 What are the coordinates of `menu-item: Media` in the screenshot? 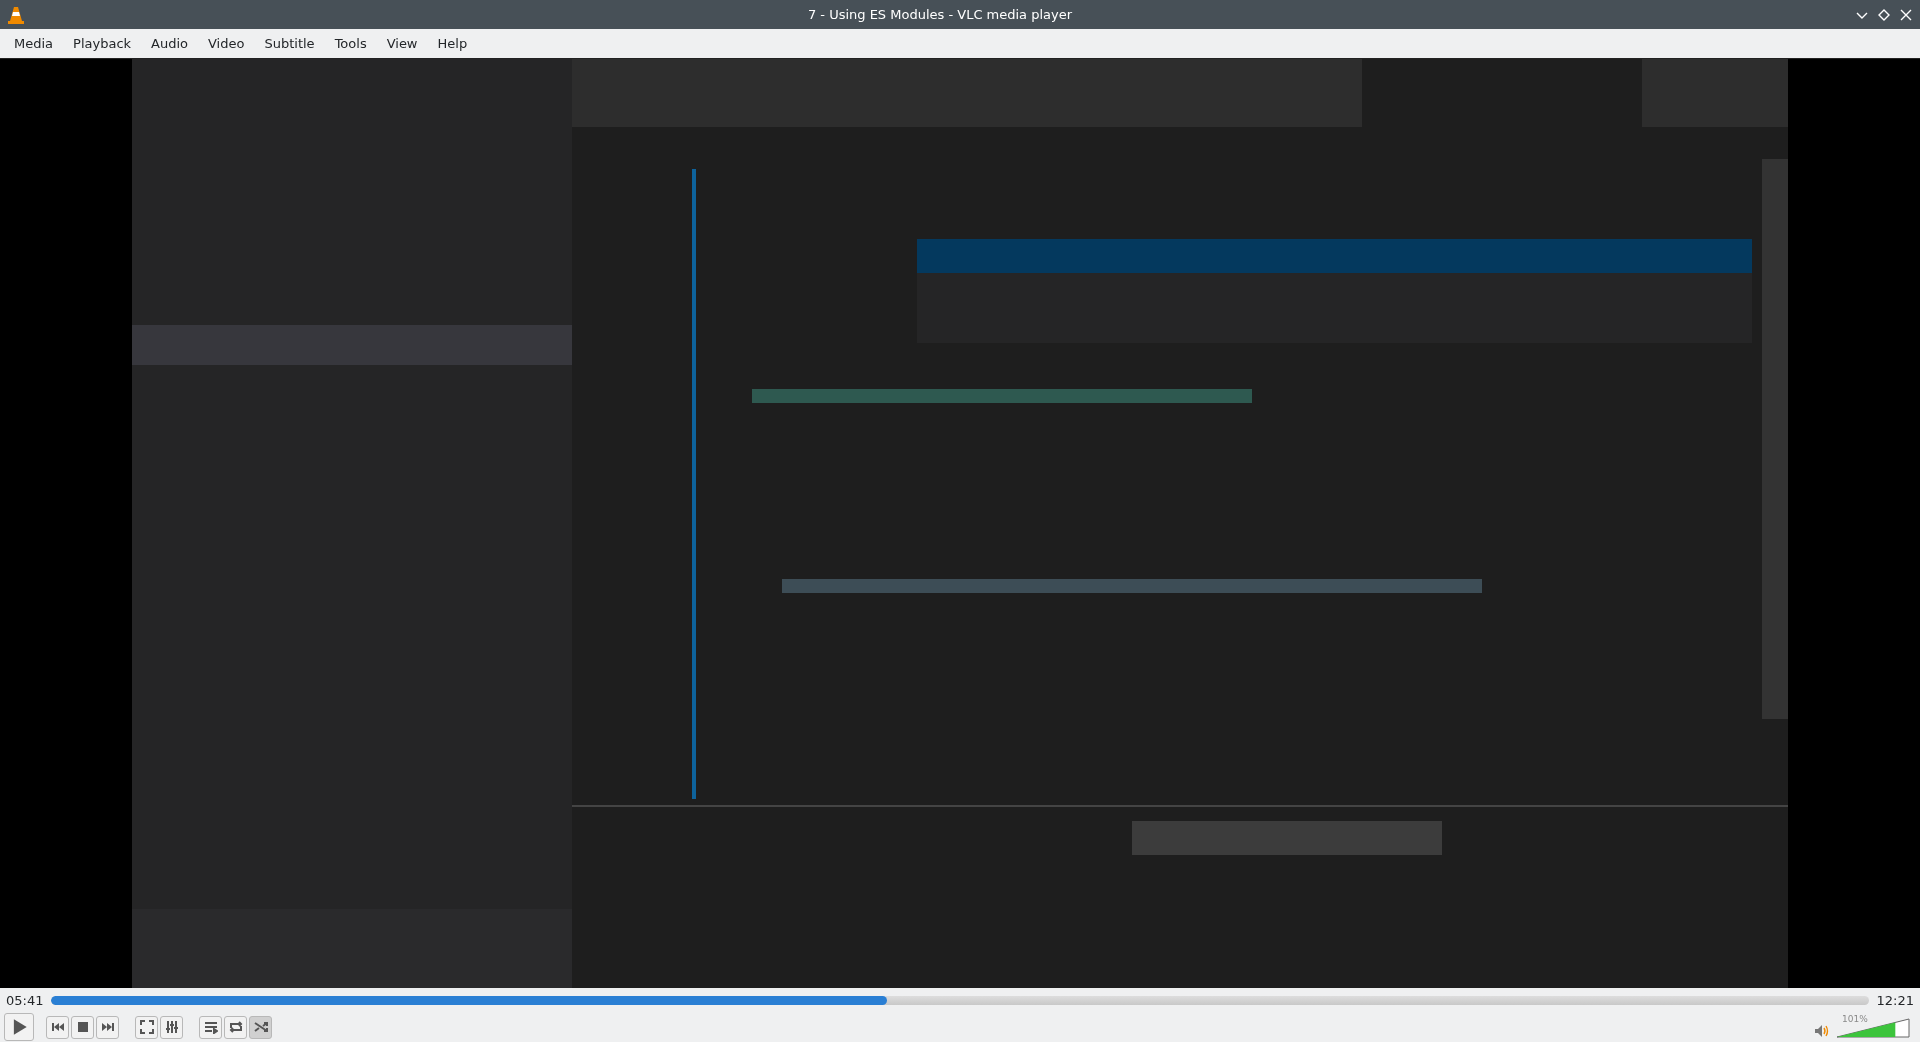 It's located at (34, 43).